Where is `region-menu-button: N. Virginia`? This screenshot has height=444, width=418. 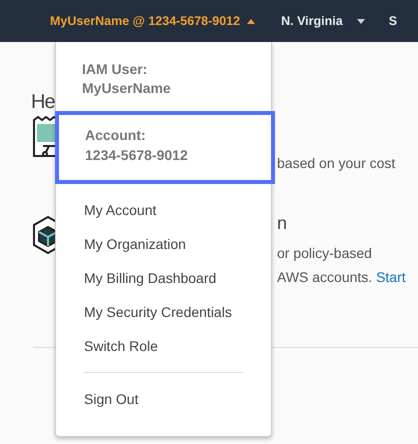 region-menu-button: N. Virginia is located at coordinates (323, 21).